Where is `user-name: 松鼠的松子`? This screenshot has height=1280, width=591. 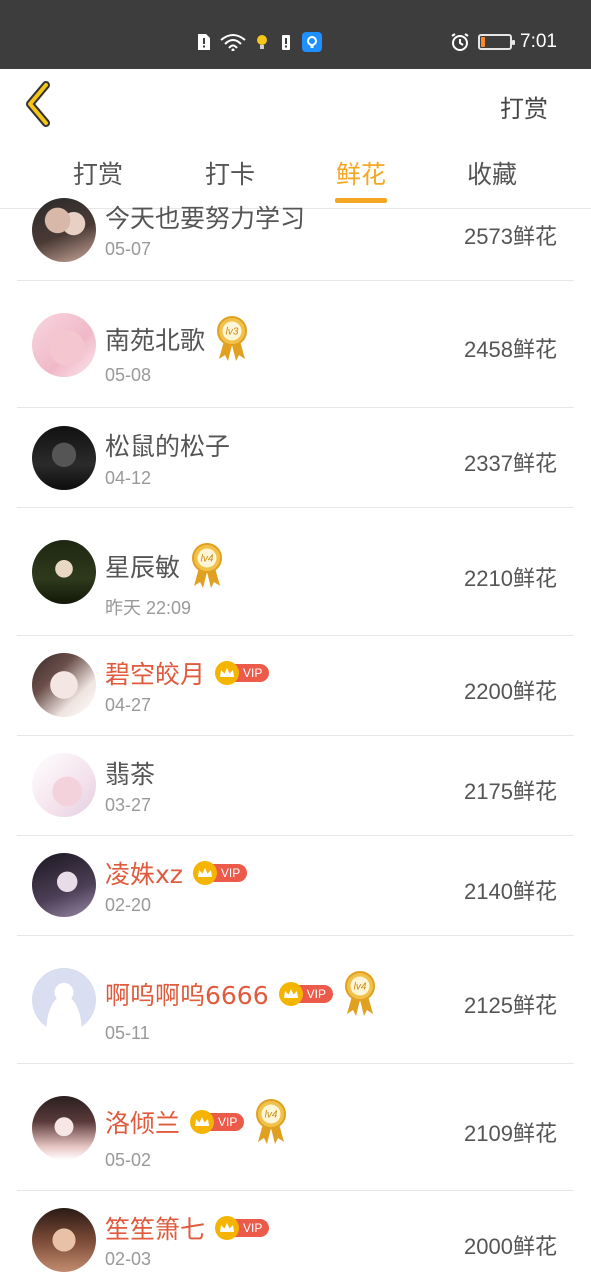 user-name: 松鼠的松子 is located at coordinates (167, 445).